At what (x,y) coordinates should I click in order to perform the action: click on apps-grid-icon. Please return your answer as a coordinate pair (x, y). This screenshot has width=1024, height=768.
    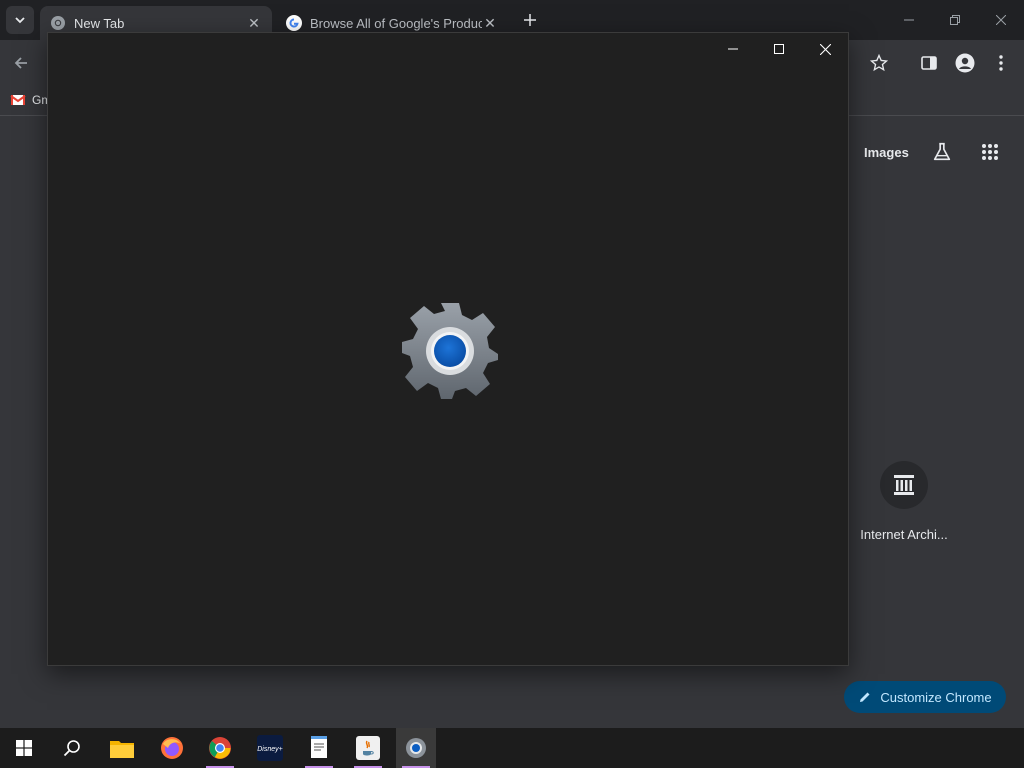
    Looking at the image, I should click on (990, 152).